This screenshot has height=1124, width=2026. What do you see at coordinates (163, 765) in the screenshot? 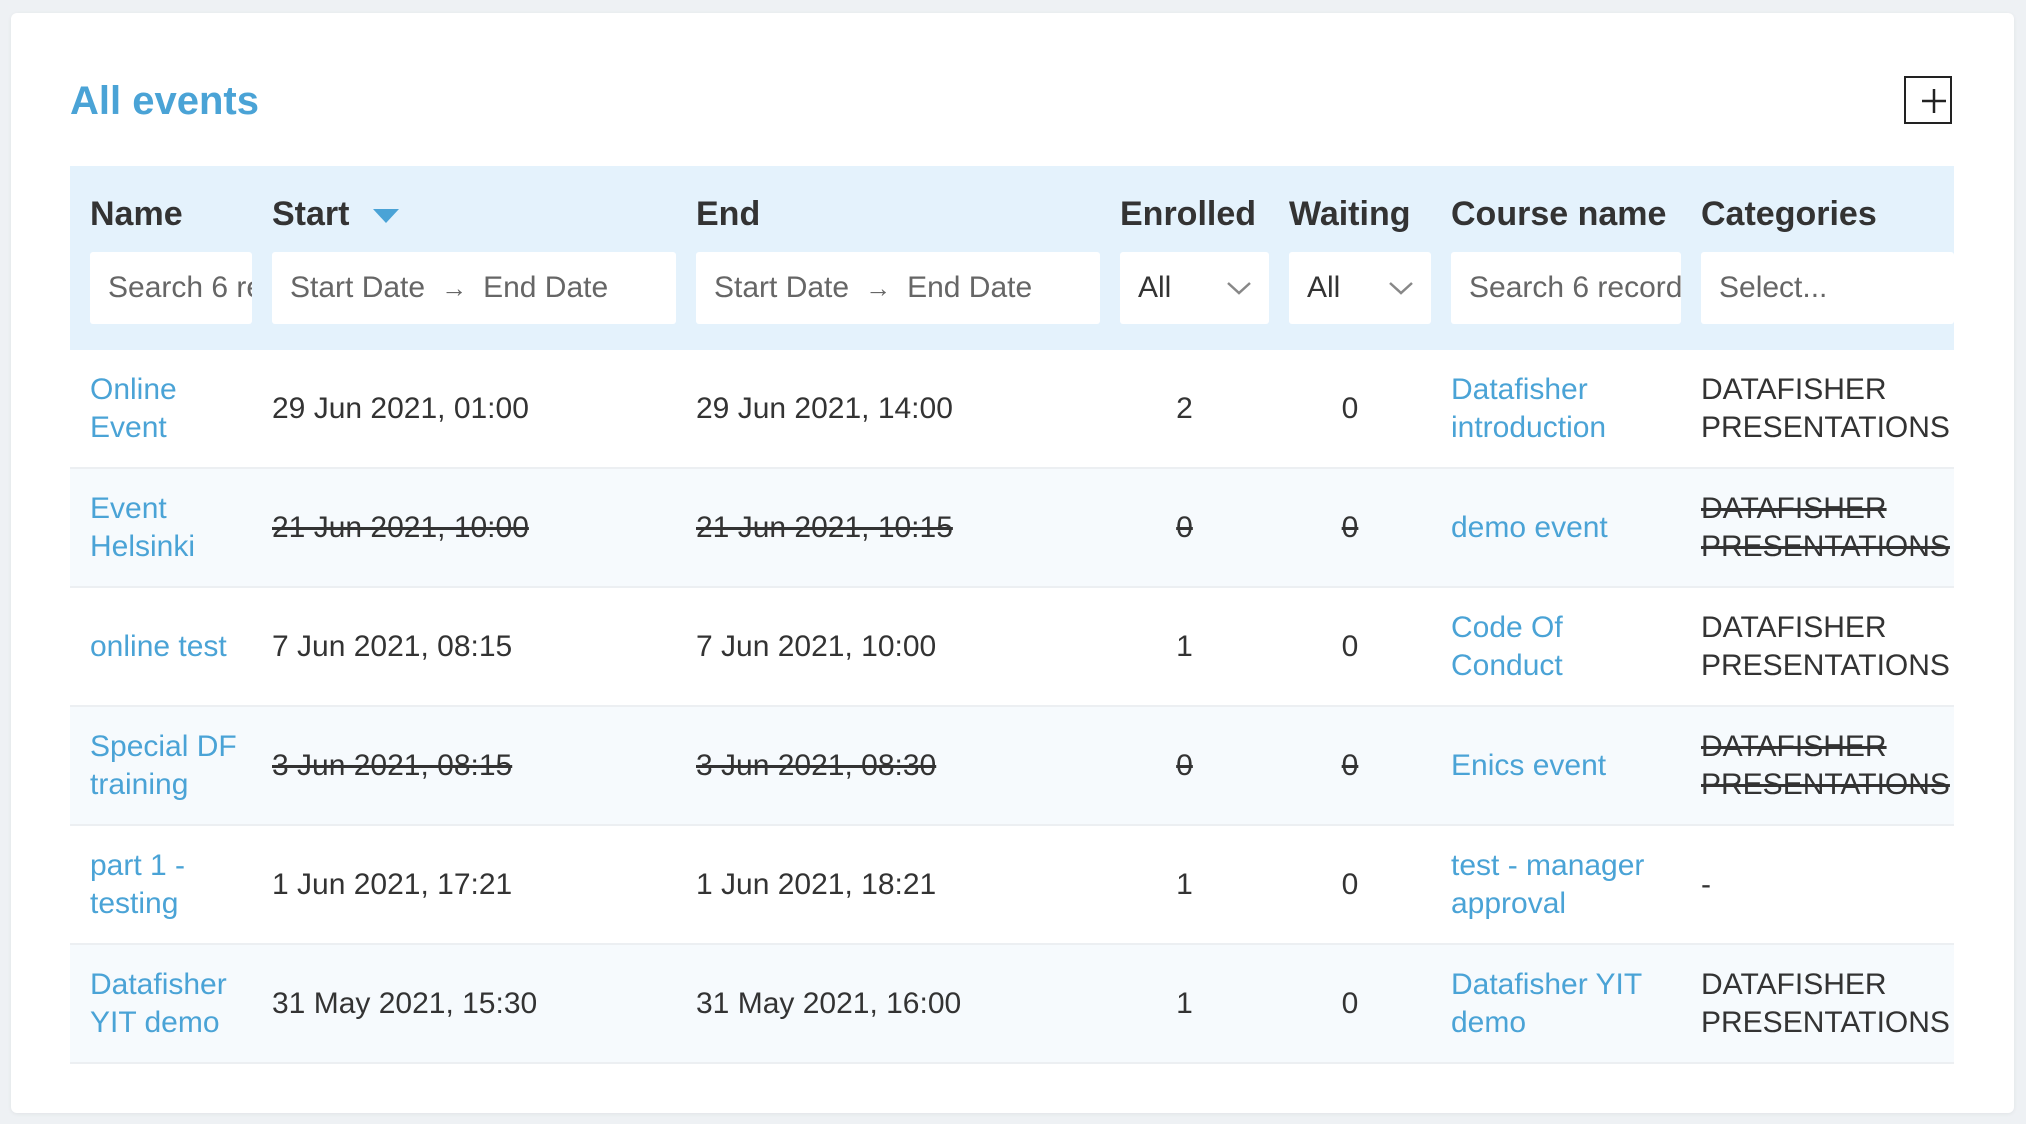
I see `event-name-link: Special DF training` at bounding box center [163, 765].